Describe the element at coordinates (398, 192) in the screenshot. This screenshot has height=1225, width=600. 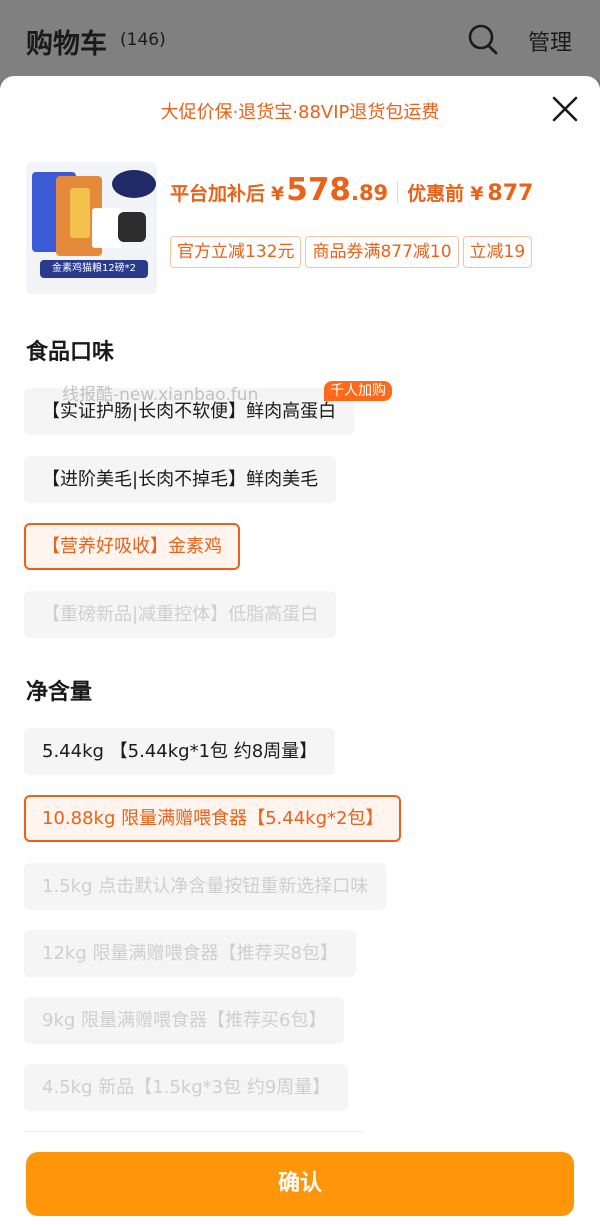
I see `price-divider` at that location.